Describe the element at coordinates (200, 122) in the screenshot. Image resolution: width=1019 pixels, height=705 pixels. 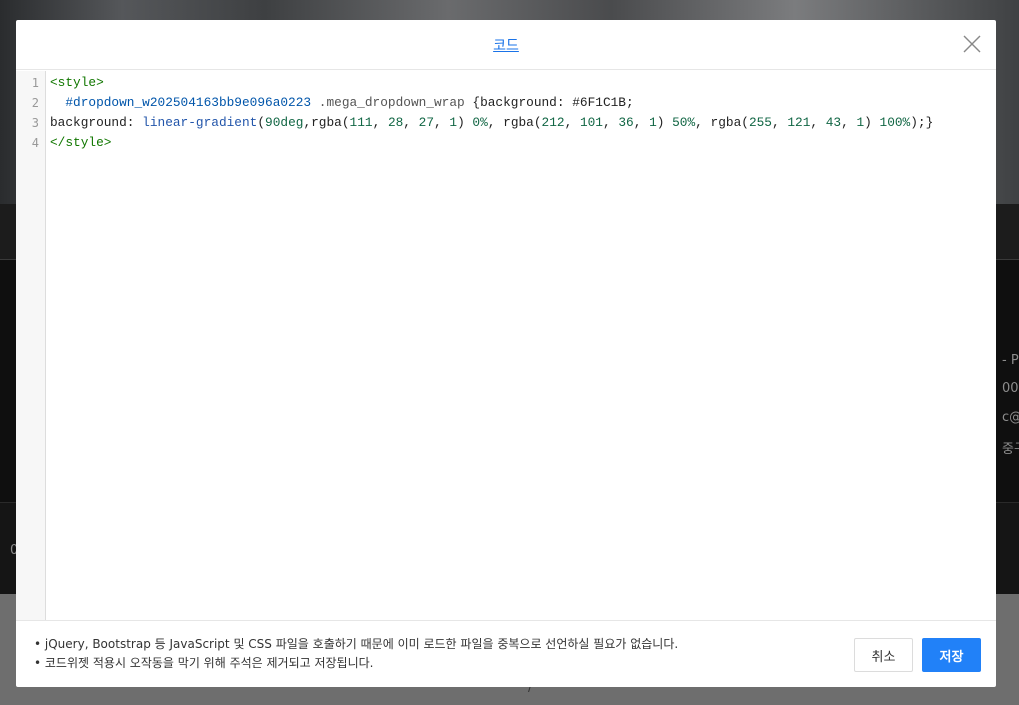
I see `code-token: linear-gradient` at that location.